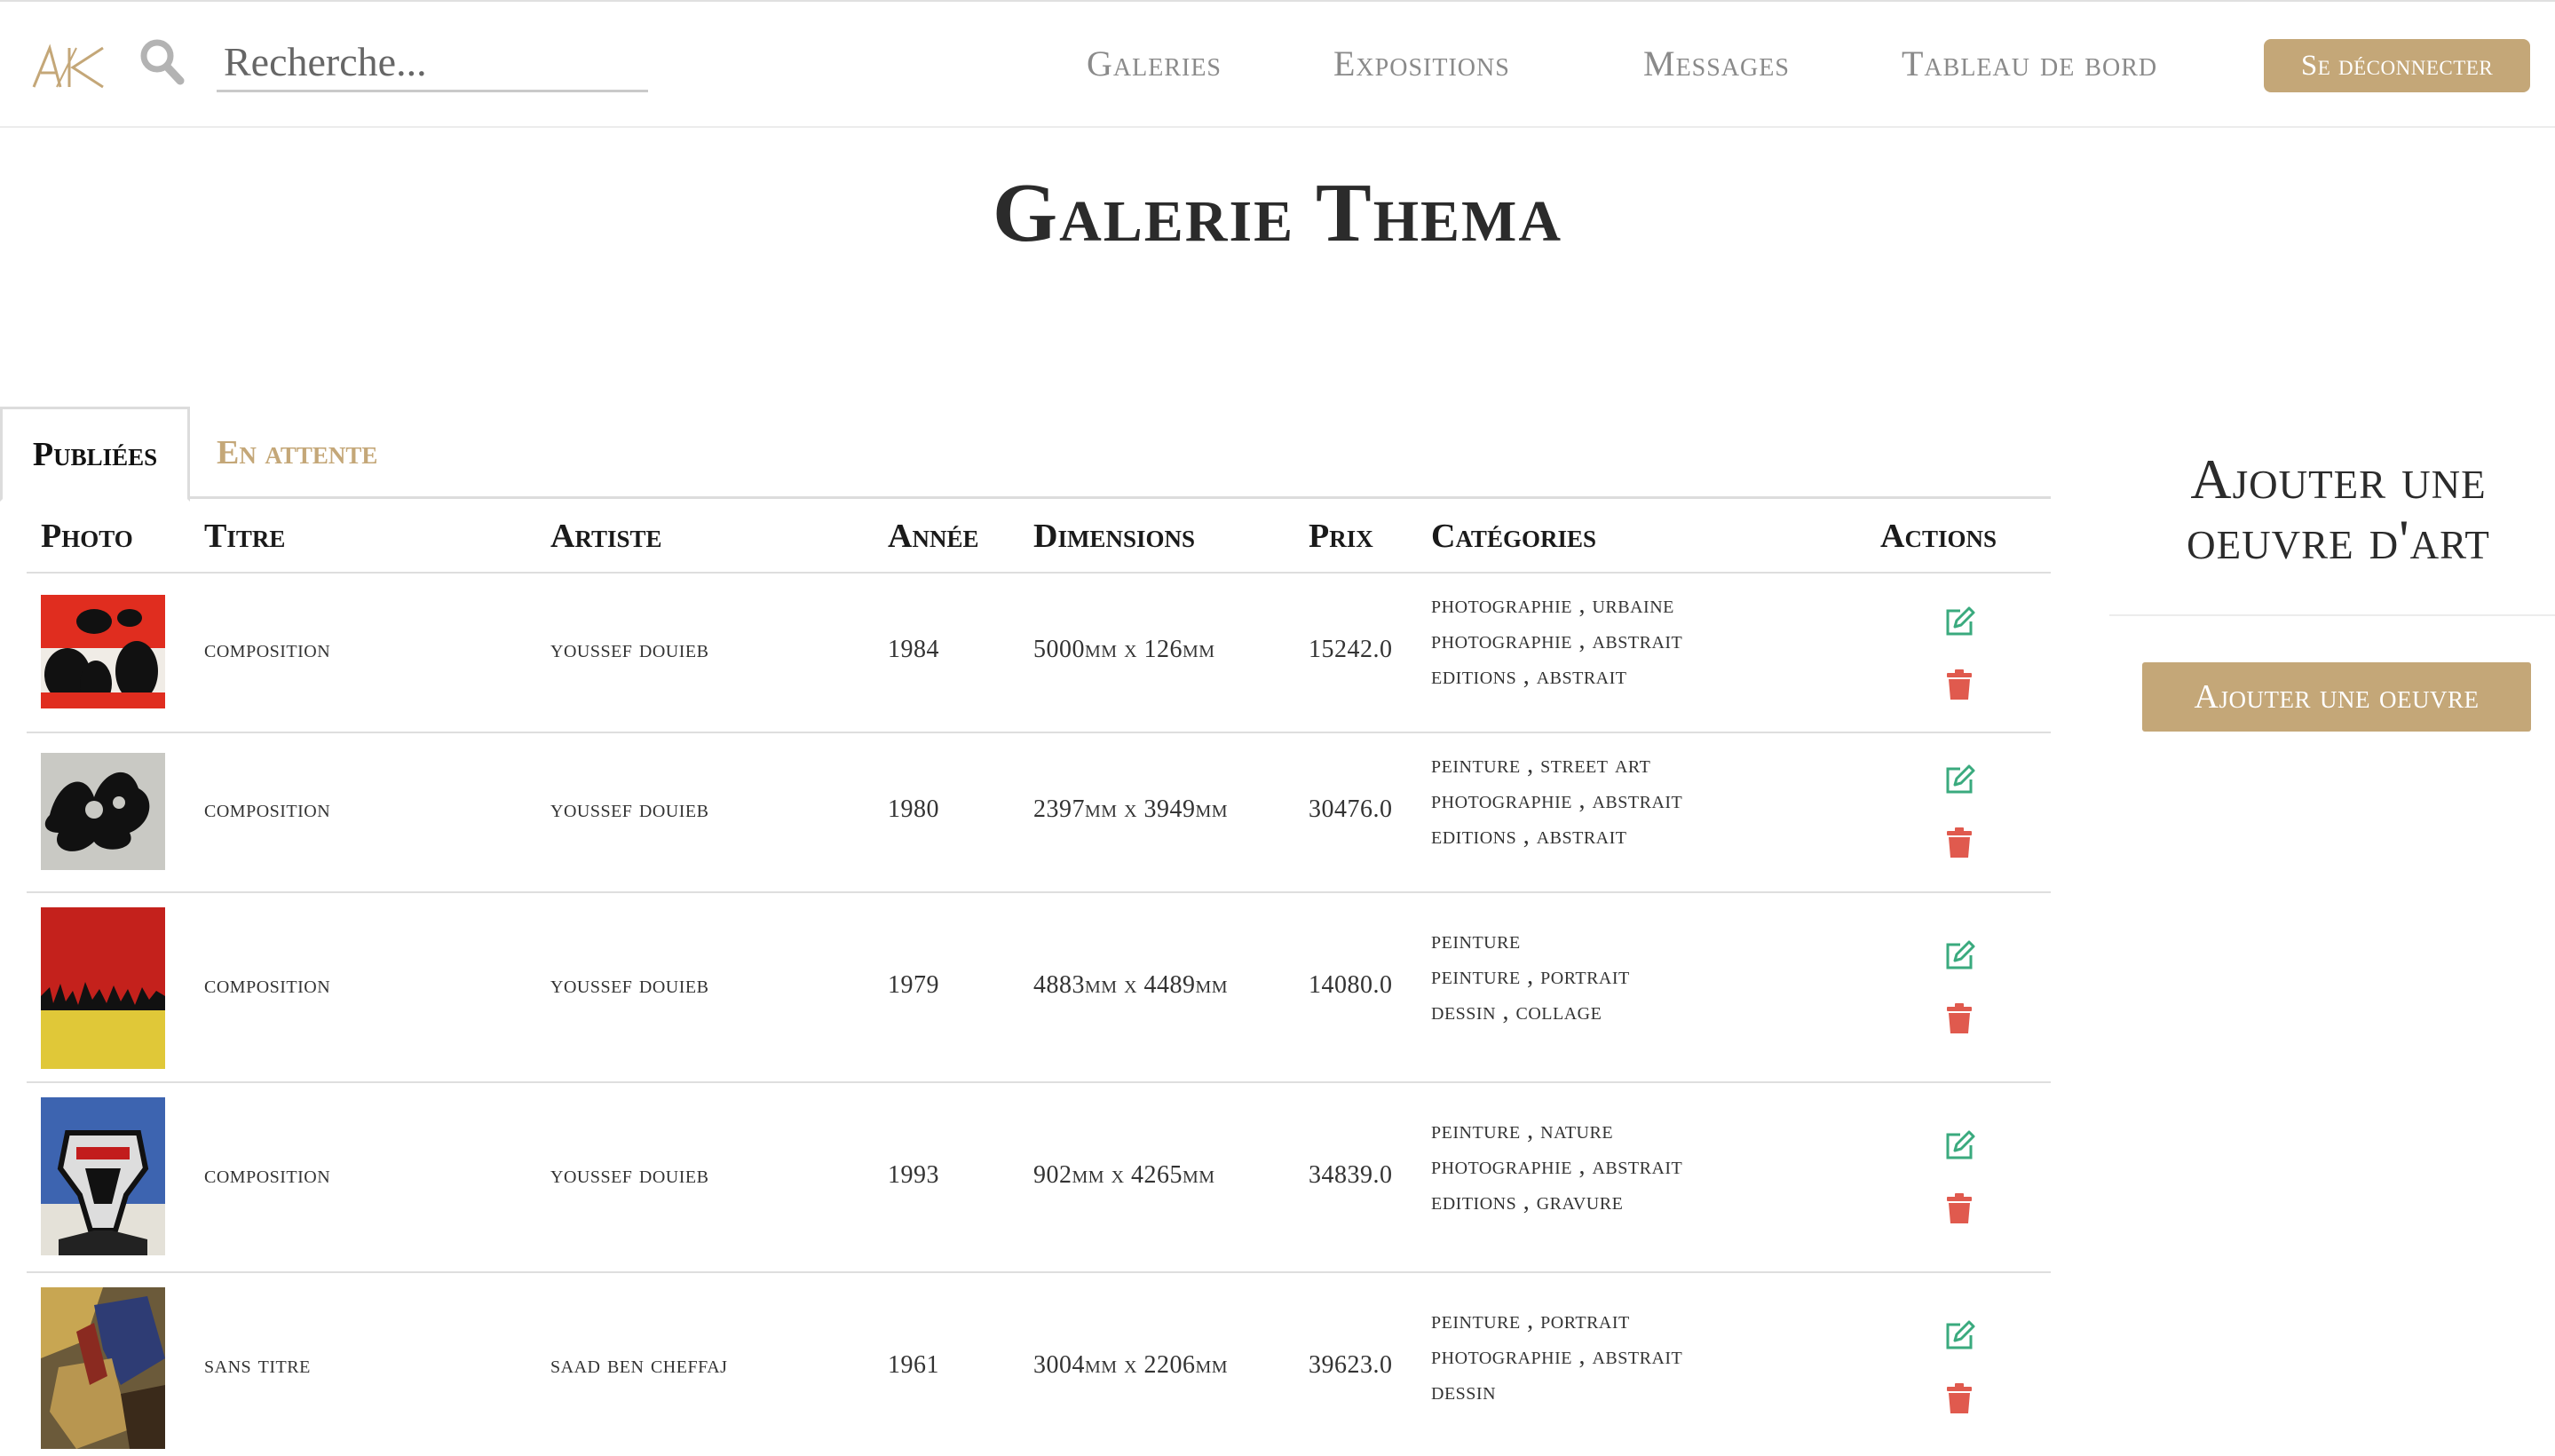 The width and height of the screenshot is (2555, 1456). Describe the element at coordinates (913, 1365) in the screenshot. I see `artwork-year: 1961` at that location.